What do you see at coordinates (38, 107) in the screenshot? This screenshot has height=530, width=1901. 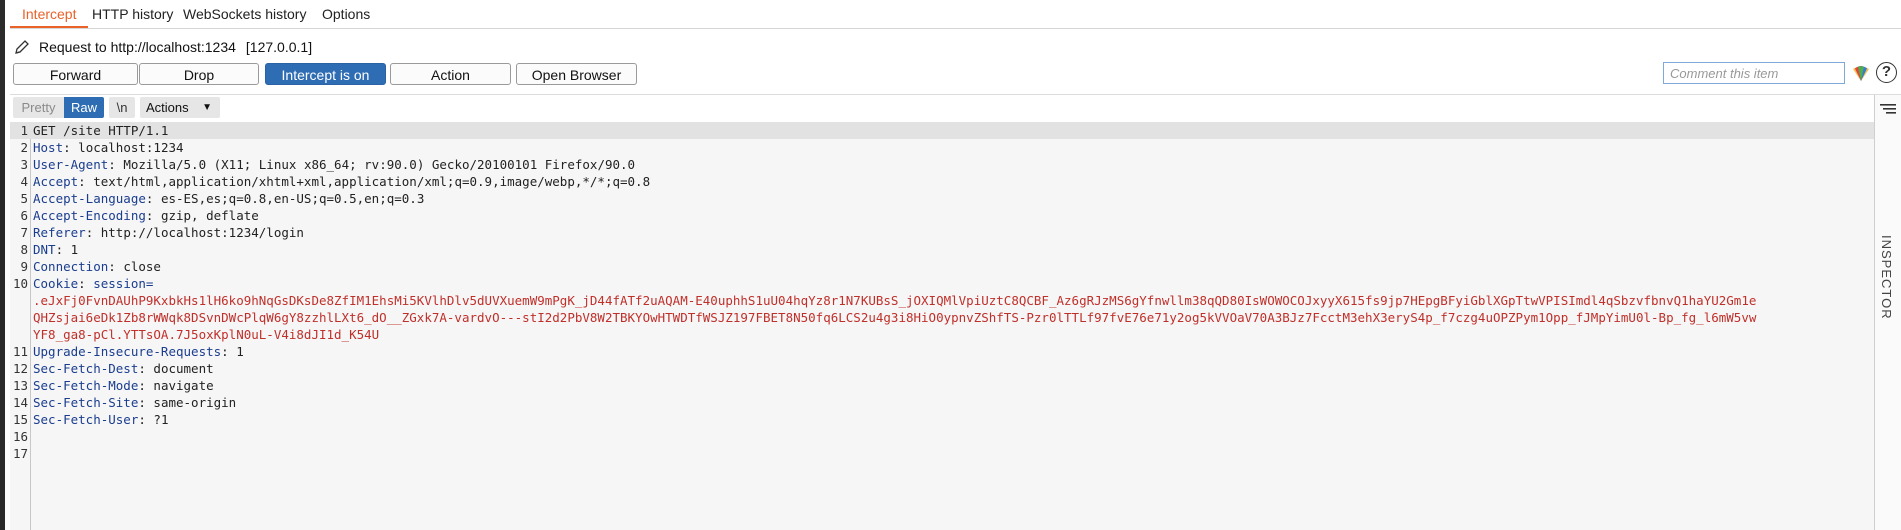 I see `pretty-toggle: Pretty` at bounding box center [38, 107].